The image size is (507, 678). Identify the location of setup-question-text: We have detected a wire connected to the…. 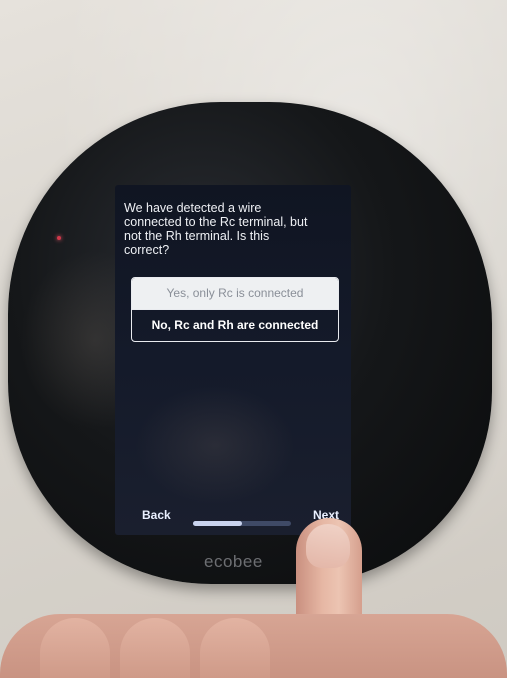
(216, 229).